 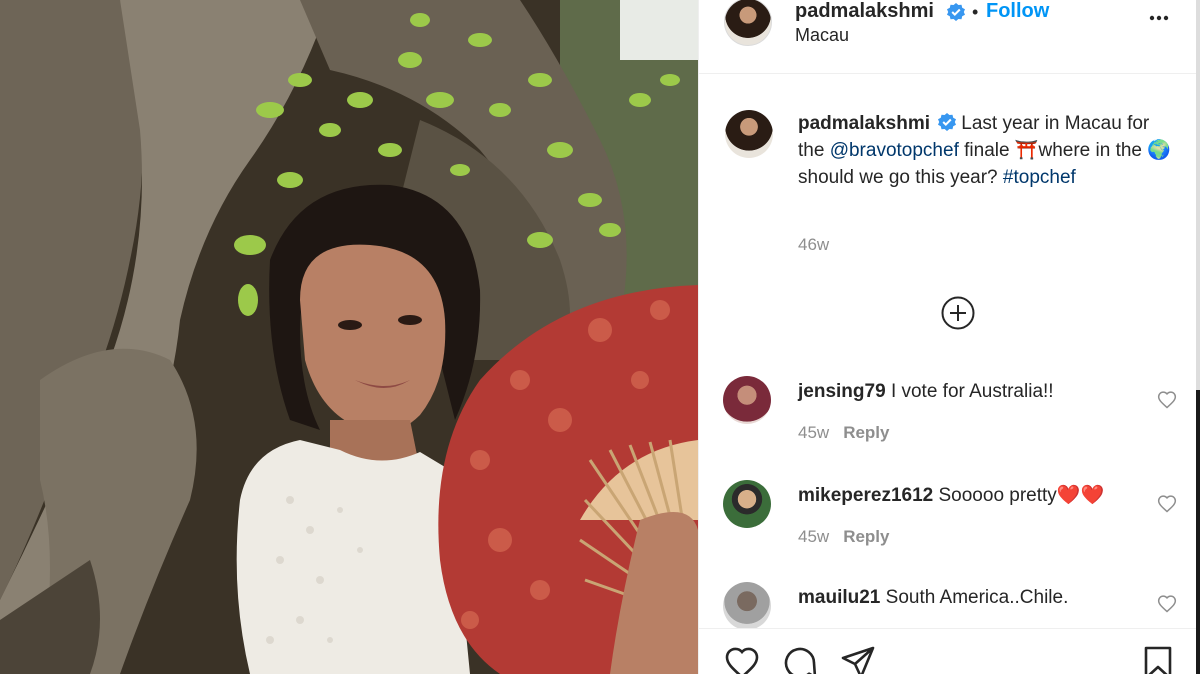 I want to click on comment-item: mauilu21 South America..Chile., so click(x=948, y=605).